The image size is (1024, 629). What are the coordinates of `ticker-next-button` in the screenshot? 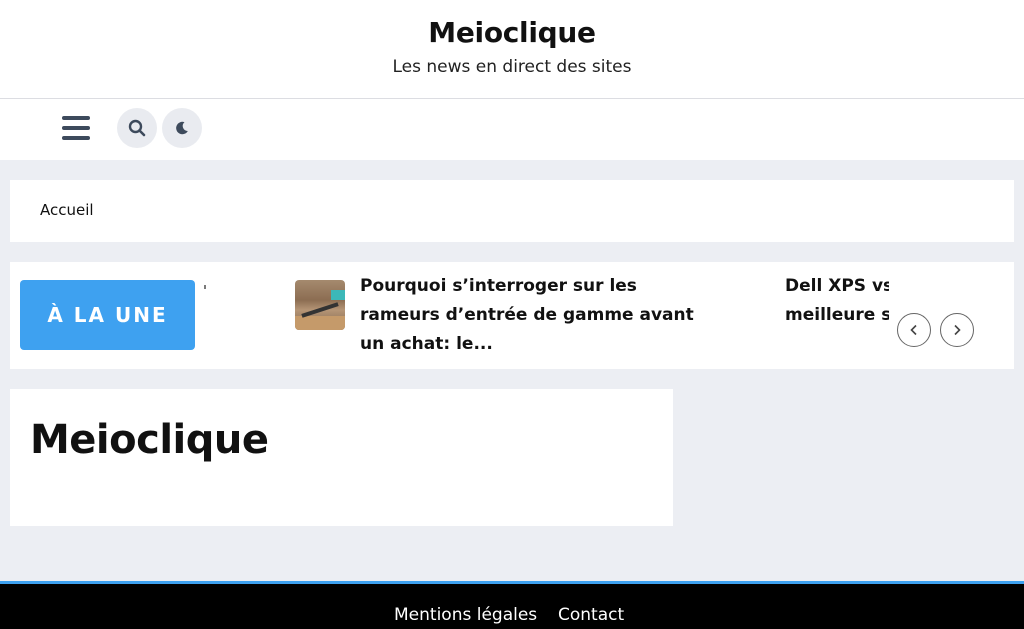 It's located at (957, 330).